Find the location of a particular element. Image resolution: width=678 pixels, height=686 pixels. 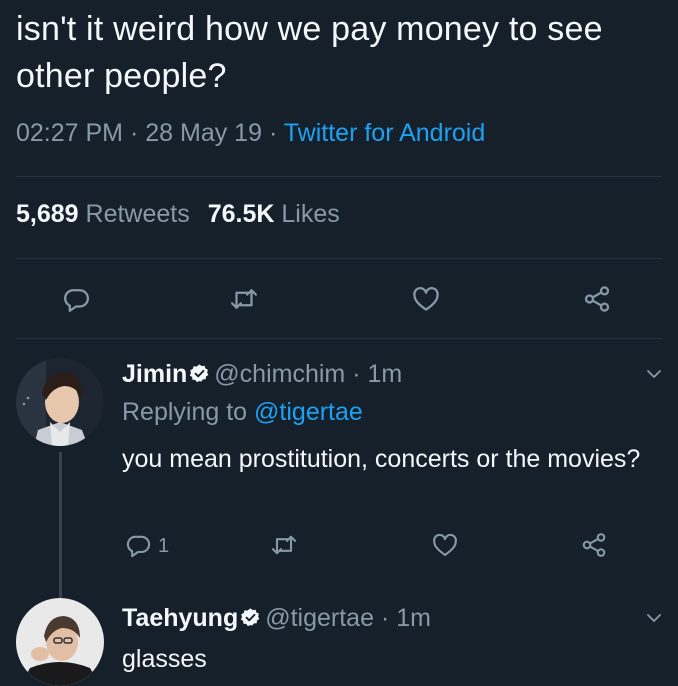

replying-to: Replying to @tigertae is located at coordinates (242, 412).